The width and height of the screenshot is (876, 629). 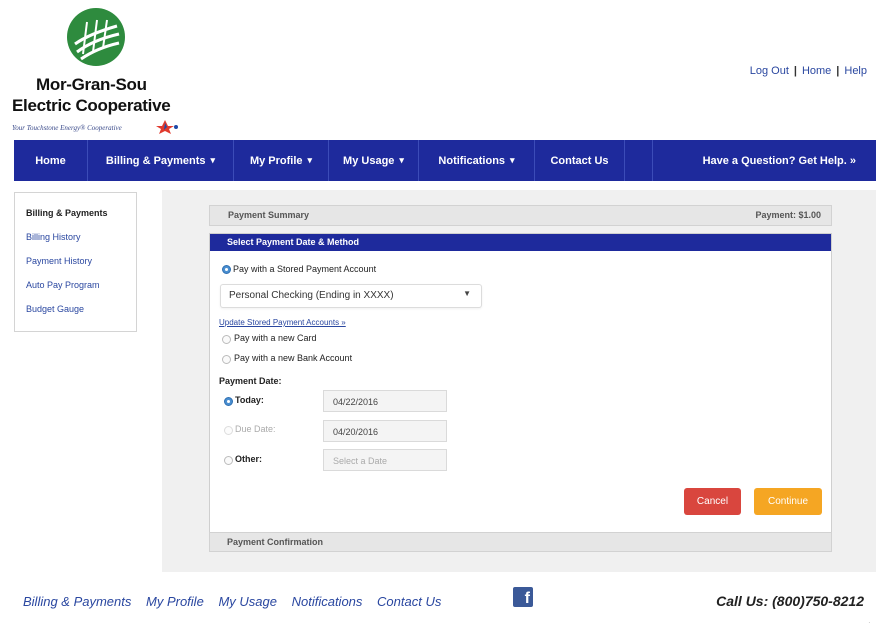 What do you see at coordinates (305, 269) in the screenshot?
I see `stored-account-label: Pay with a Stored Payment Account` at bounding box center [305, 269].